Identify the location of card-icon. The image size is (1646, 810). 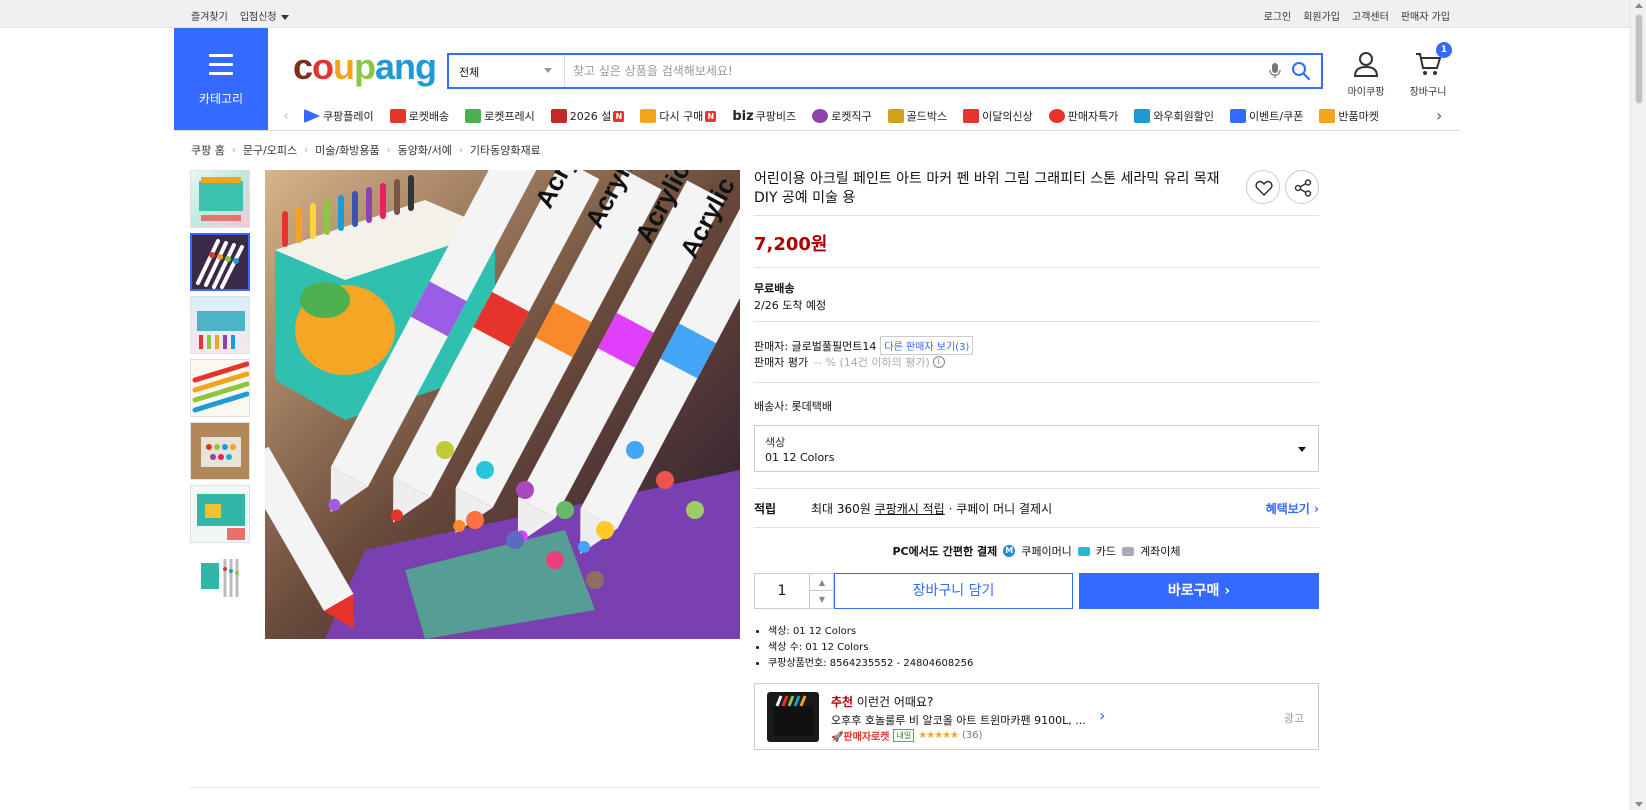
(1083, 551).